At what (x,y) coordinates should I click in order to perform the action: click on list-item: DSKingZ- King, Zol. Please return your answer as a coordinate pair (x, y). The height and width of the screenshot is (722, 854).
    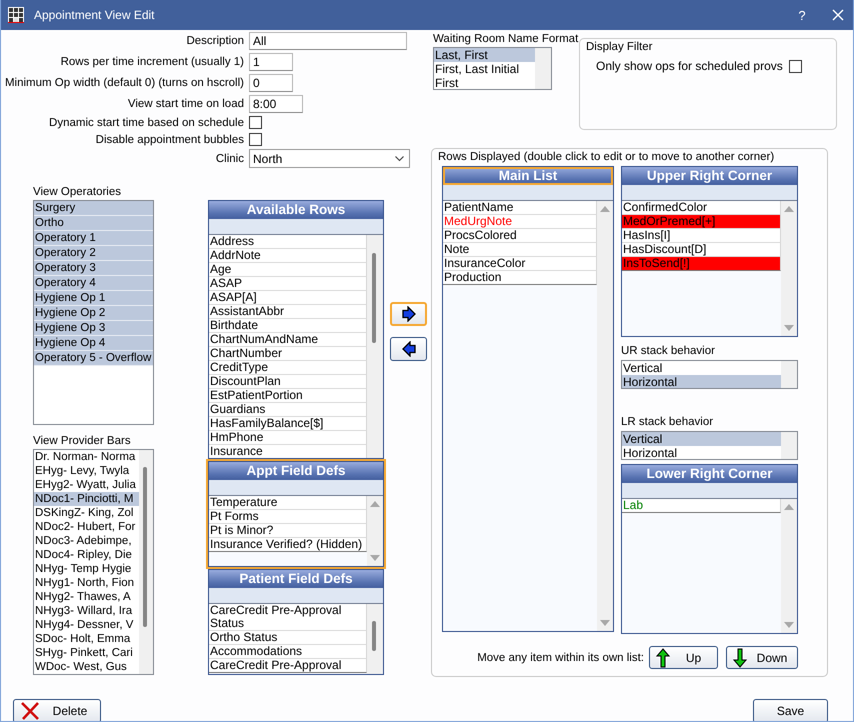
    Looking at the image, I should click on (86, 513).